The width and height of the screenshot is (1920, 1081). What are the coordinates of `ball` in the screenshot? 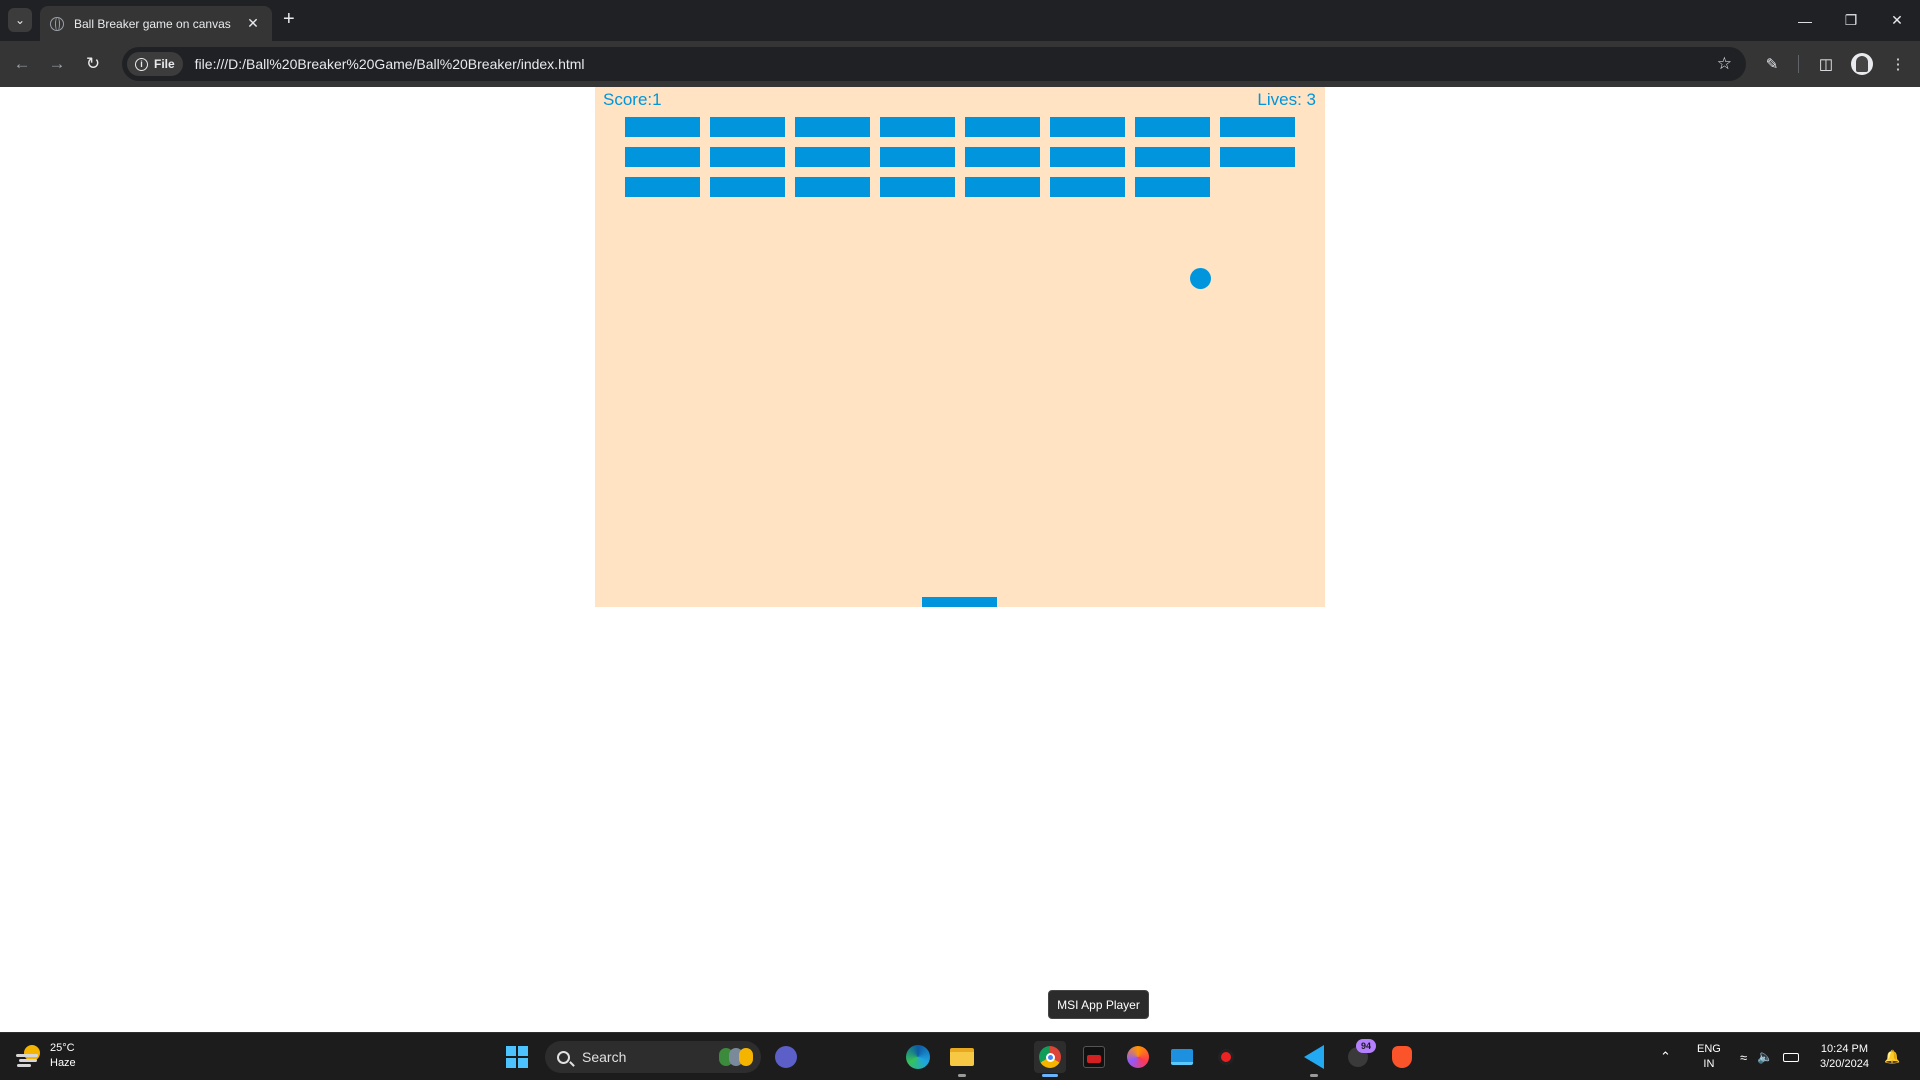 It's located at (1200, 278).